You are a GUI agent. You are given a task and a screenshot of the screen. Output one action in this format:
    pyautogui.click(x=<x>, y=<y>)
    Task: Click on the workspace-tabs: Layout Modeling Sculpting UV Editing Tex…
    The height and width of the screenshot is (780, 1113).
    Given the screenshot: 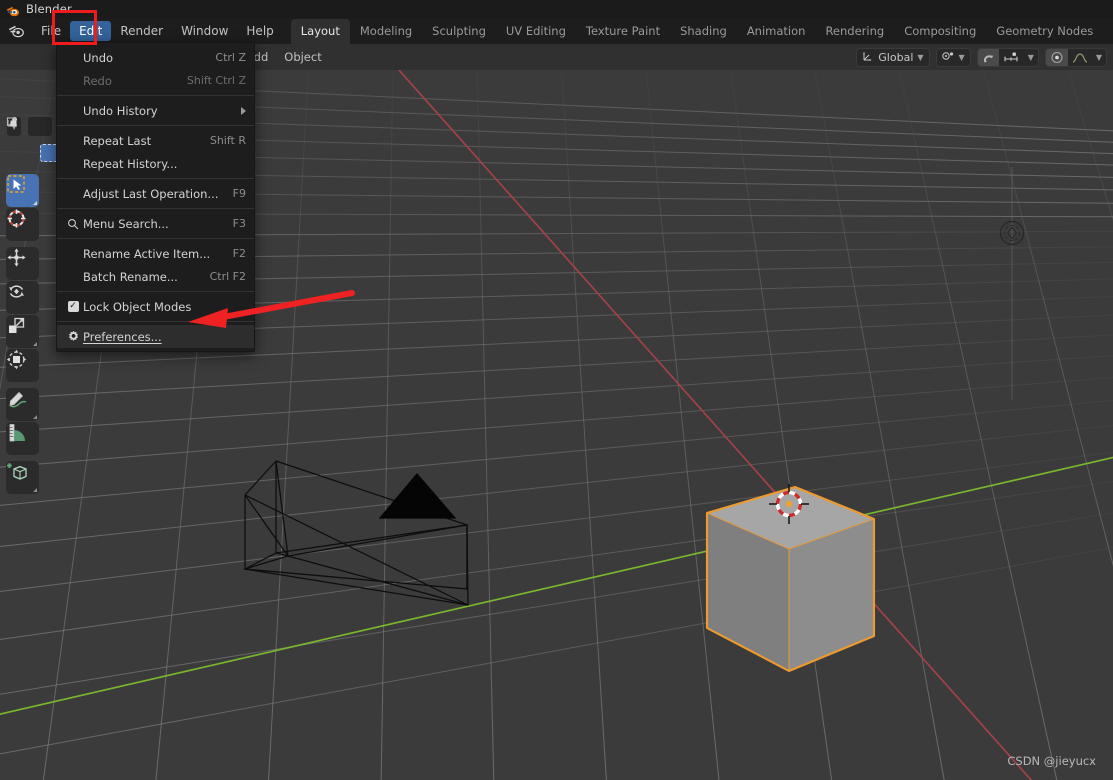 What is the action you would take?
    pyautogui.click(x=701, y=31)
    